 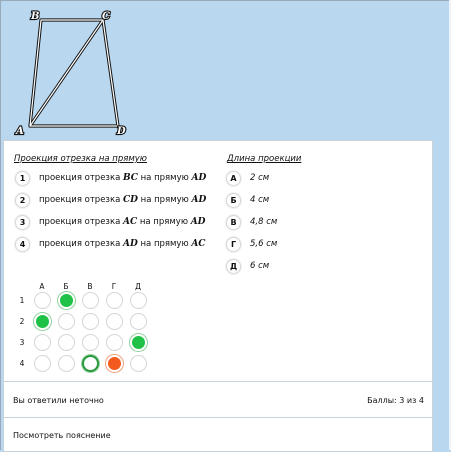 I want to click on answer-value: 2 см, so click(x=260, y=178).